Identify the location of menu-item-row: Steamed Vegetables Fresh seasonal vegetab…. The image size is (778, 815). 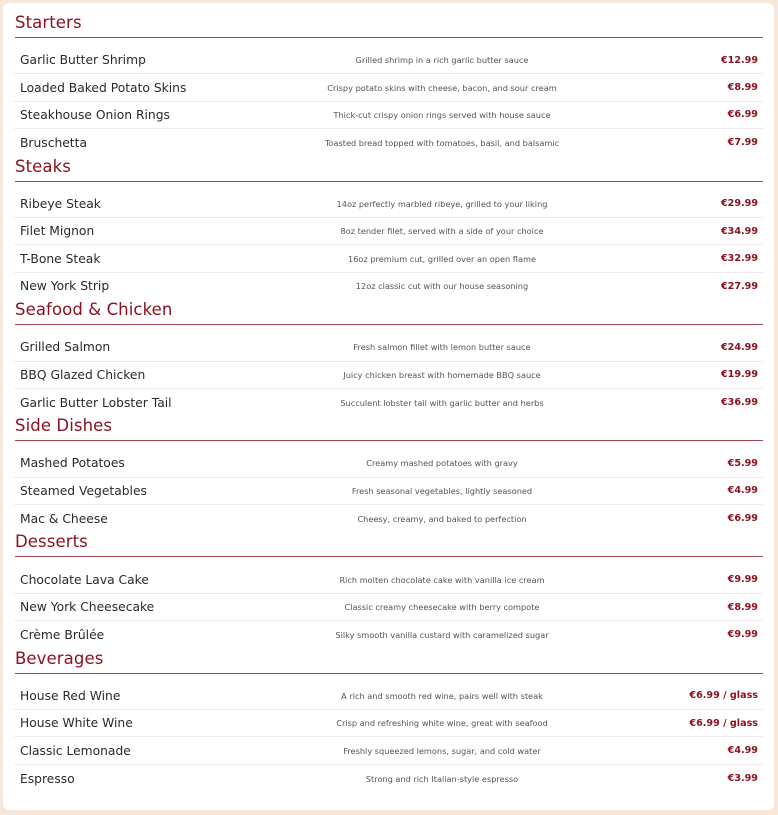
(388, 492).